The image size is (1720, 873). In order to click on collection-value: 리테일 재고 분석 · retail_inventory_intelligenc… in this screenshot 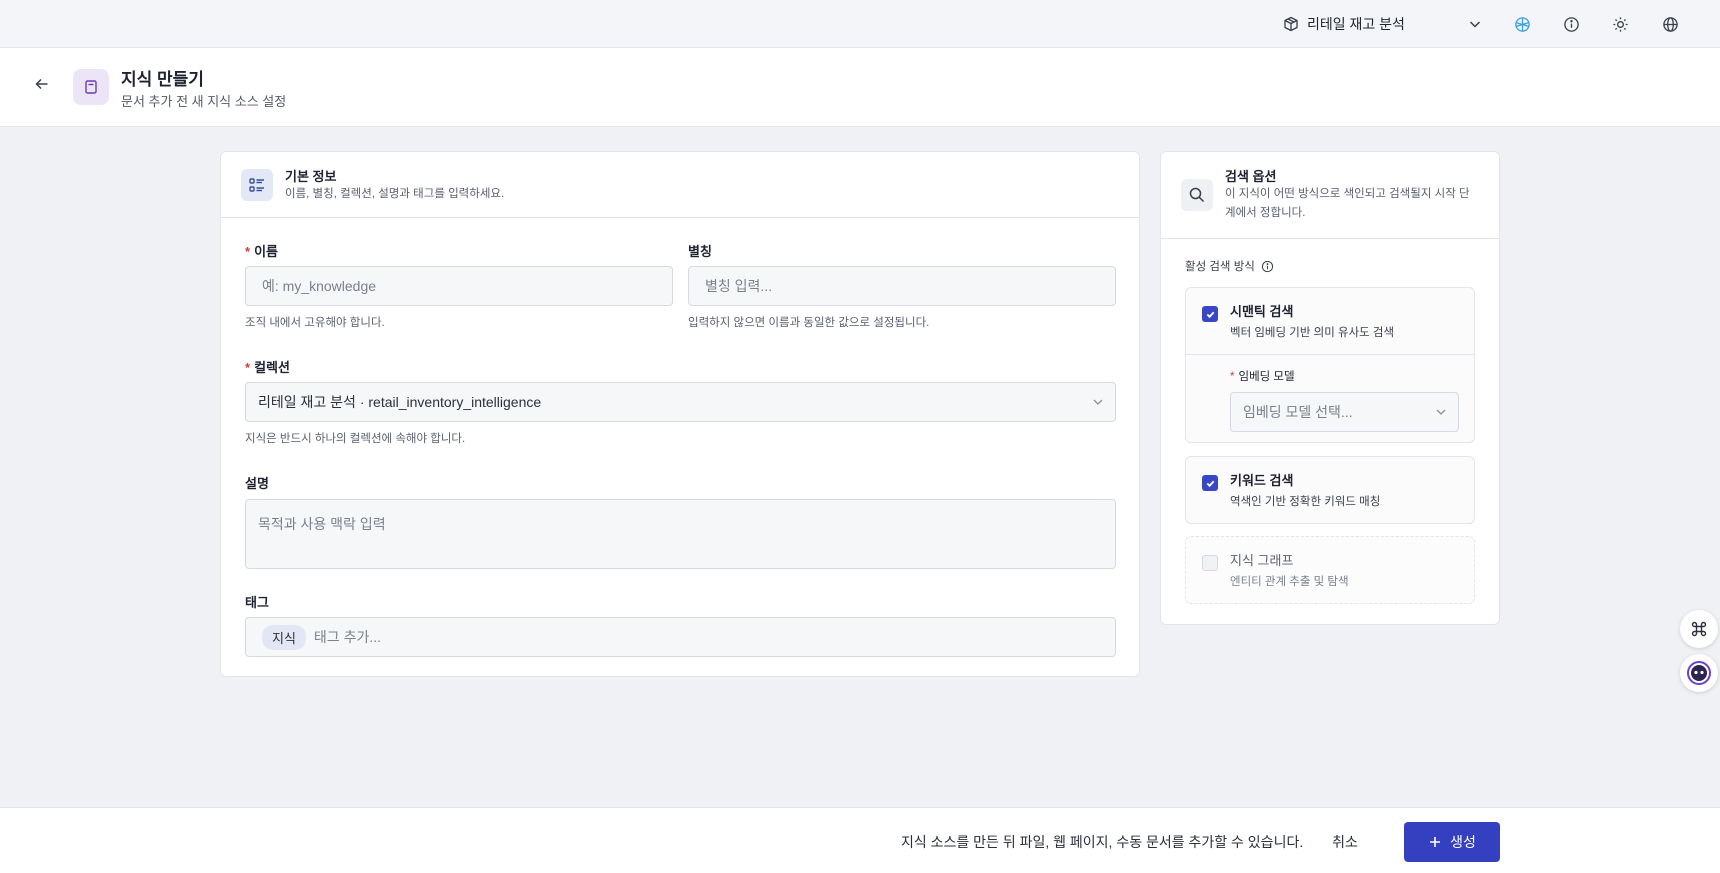, I will do `click(400, 402)`.